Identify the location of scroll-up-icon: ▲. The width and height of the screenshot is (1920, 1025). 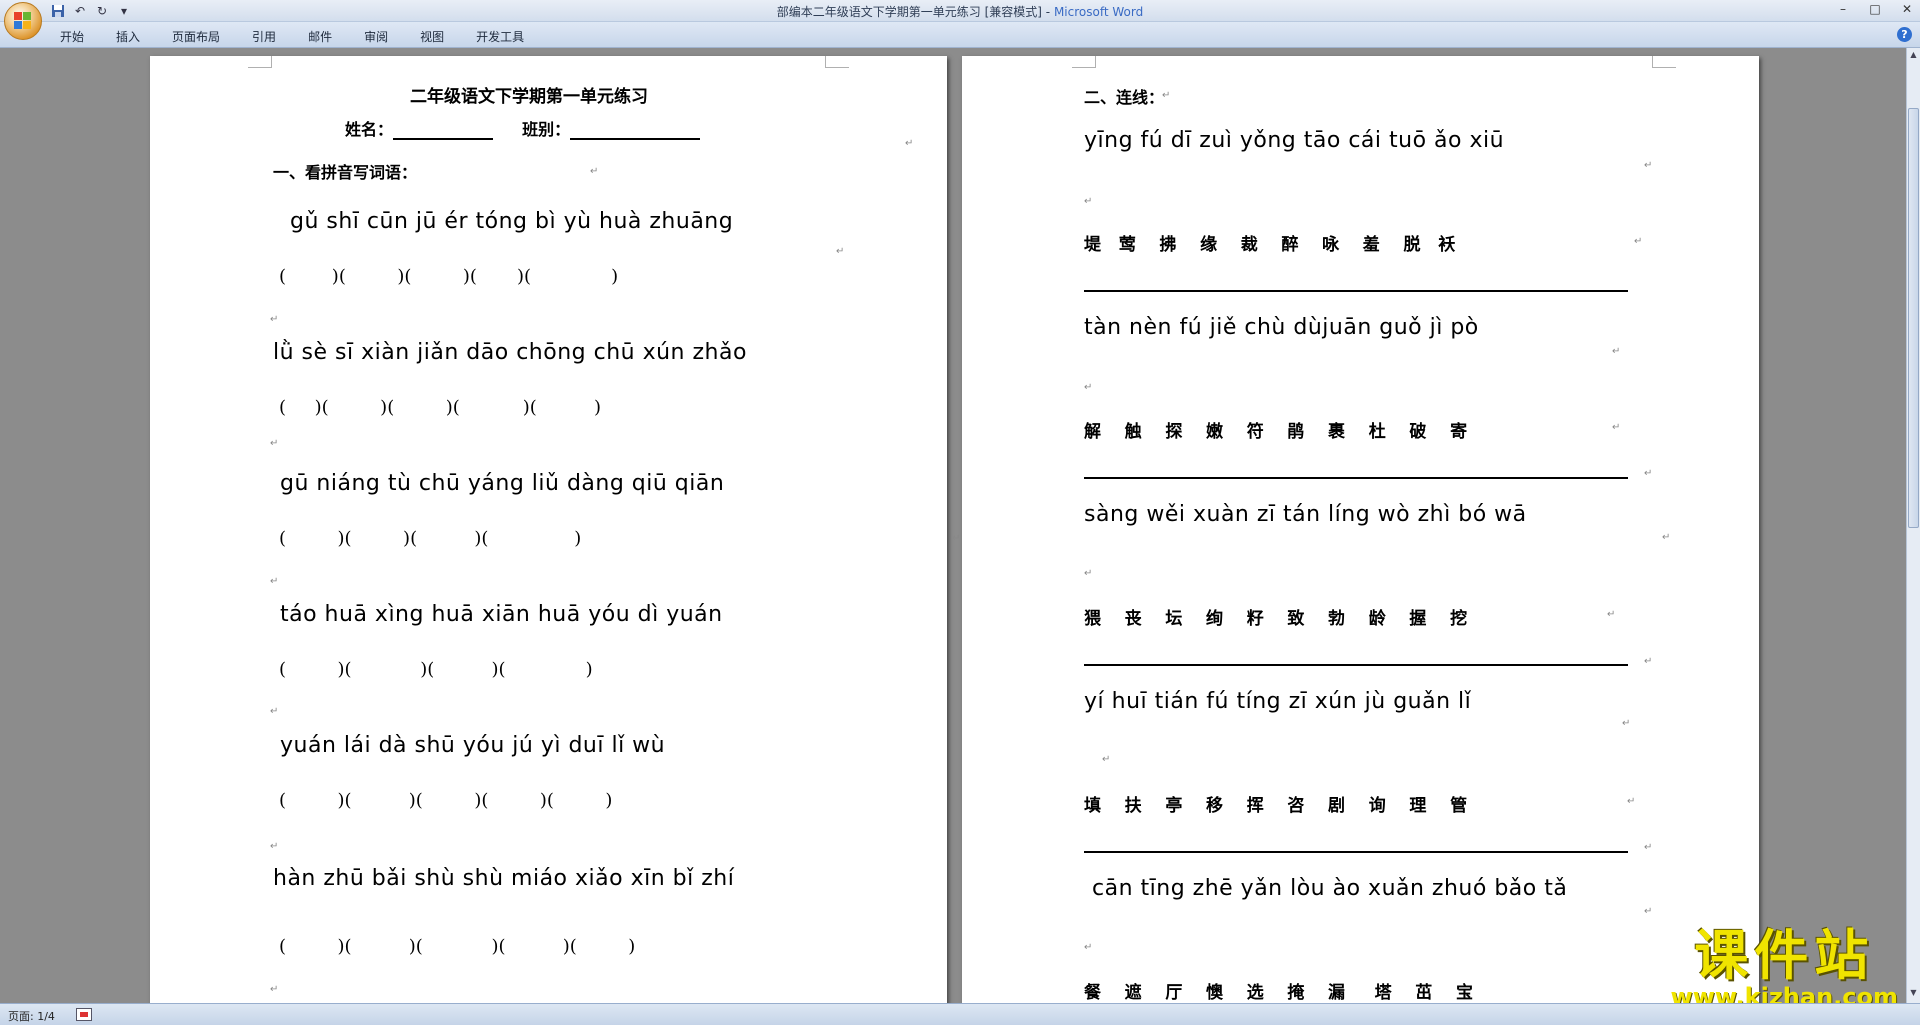
(1913, 56).